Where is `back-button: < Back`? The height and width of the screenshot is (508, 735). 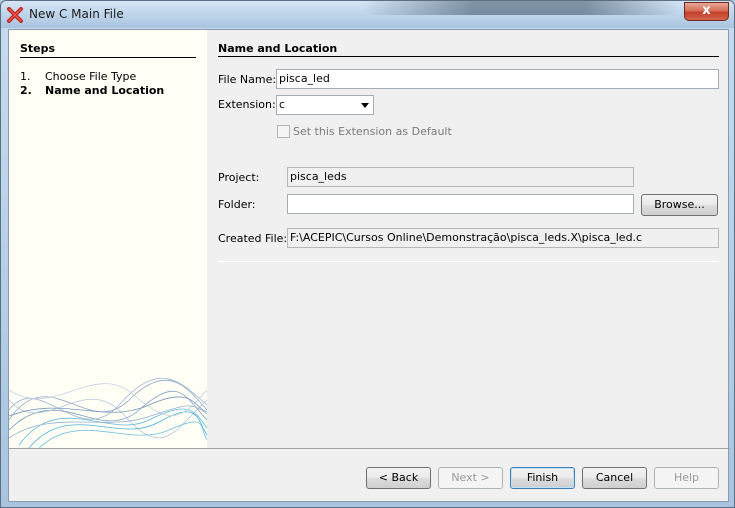
back-button: < Back is located at coordinates (398, 478).